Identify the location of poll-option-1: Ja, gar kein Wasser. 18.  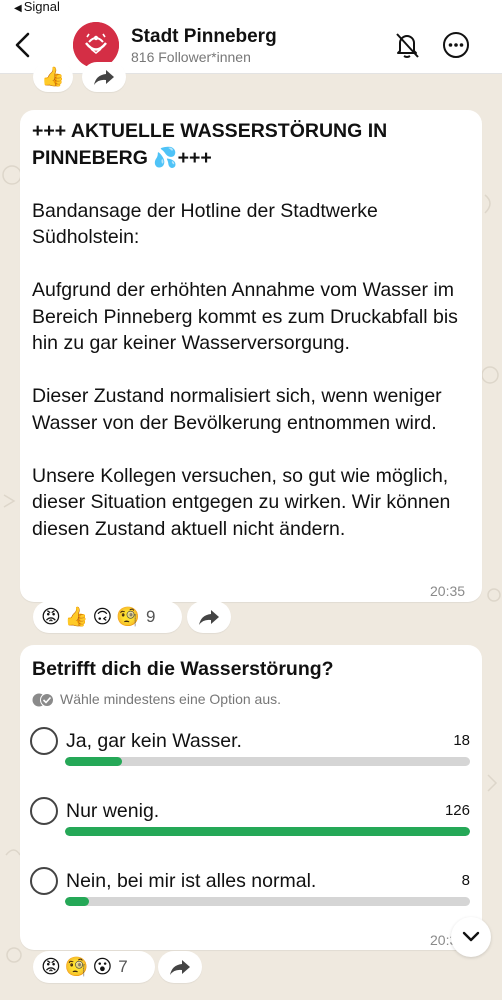
(251, 757).